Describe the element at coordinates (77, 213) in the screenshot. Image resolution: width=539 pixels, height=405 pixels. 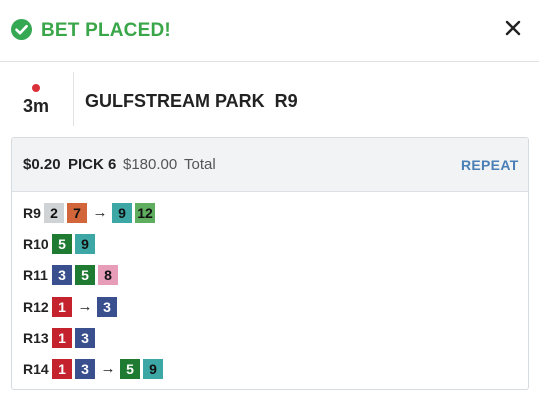
I see `runner-number-chip: 7` at that location.